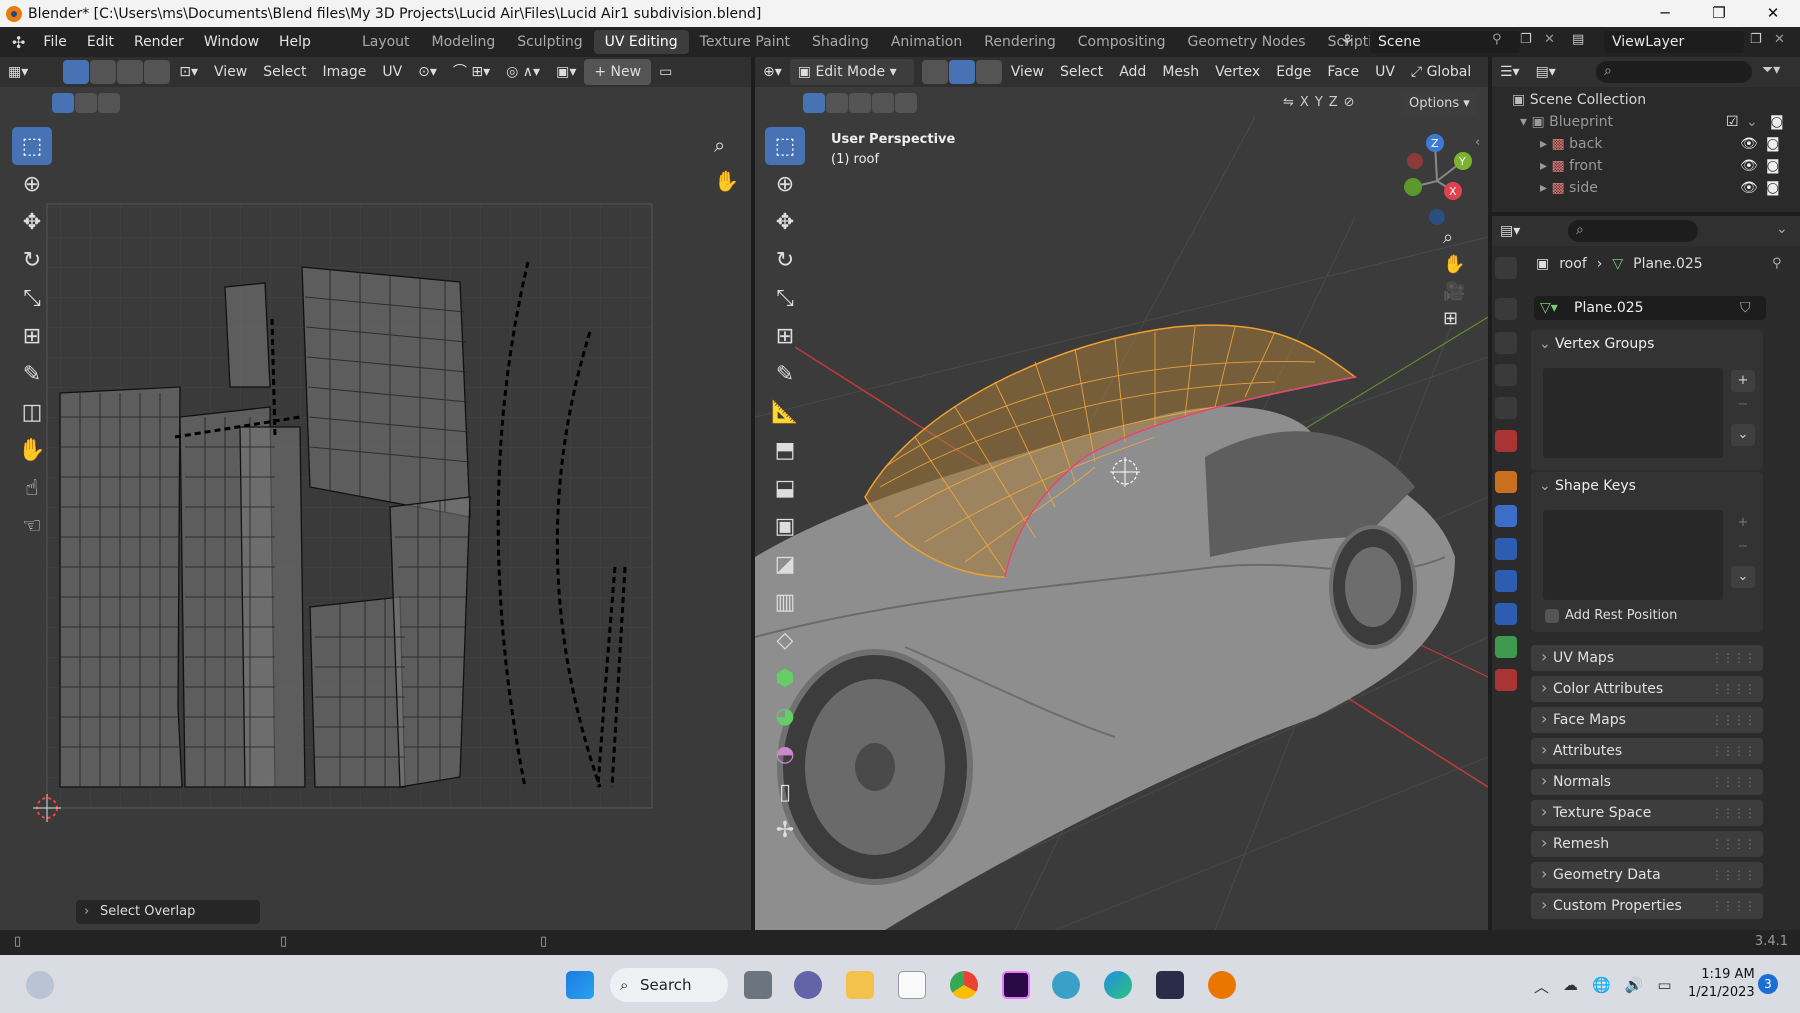 This screenshot has width=1800, height=1013. I want to click on properties-type-icon: ▤▾, so click(1510, 231).